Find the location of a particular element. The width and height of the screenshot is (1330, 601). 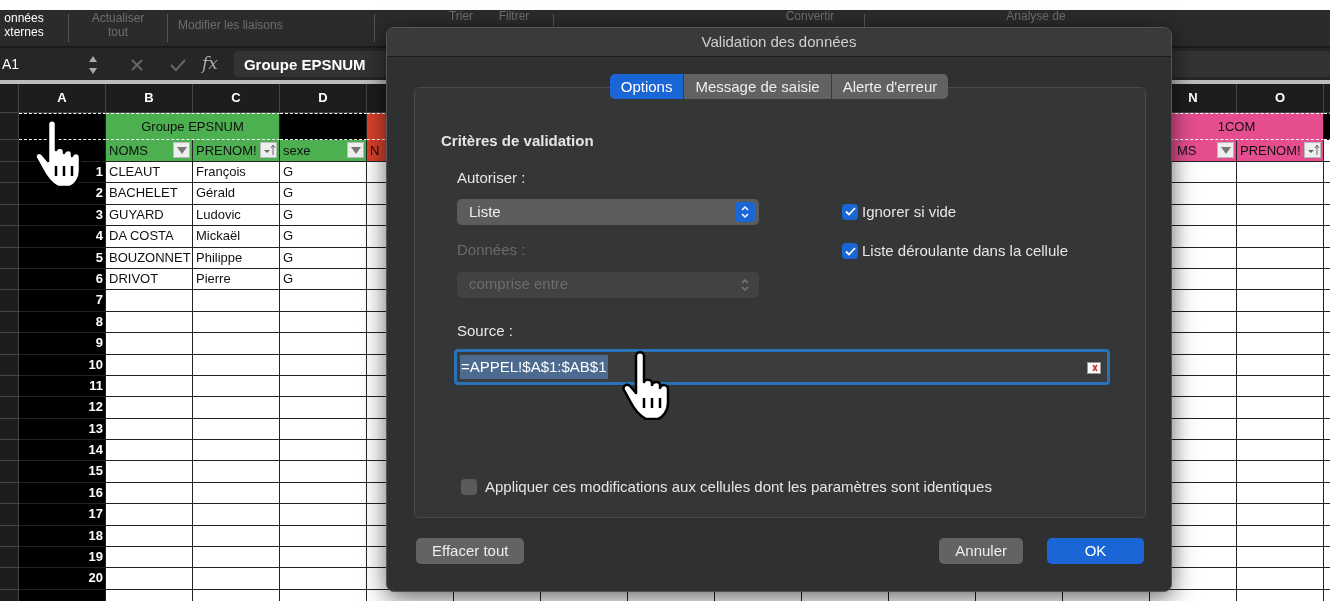

column-header: B is located at coordinates (149, 98).